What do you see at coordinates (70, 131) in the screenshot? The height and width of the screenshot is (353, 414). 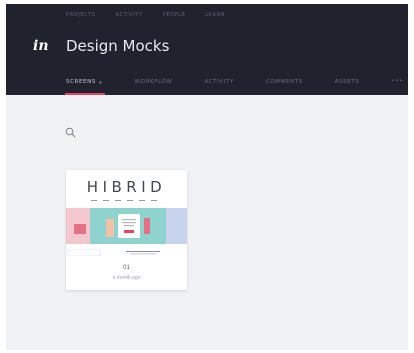 I see `search-icon` at bounding box center [70, 131].